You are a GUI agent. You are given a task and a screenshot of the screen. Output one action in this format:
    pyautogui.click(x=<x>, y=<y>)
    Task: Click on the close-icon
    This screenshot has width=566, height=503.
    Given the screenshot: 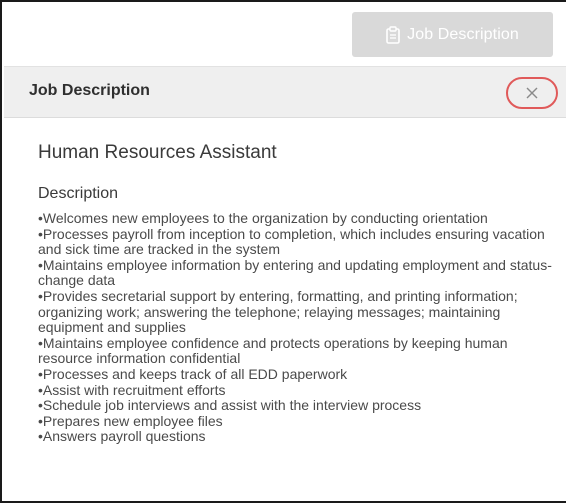 What is the action you would take?
    pyautogui.click(x=532, y=93)
    